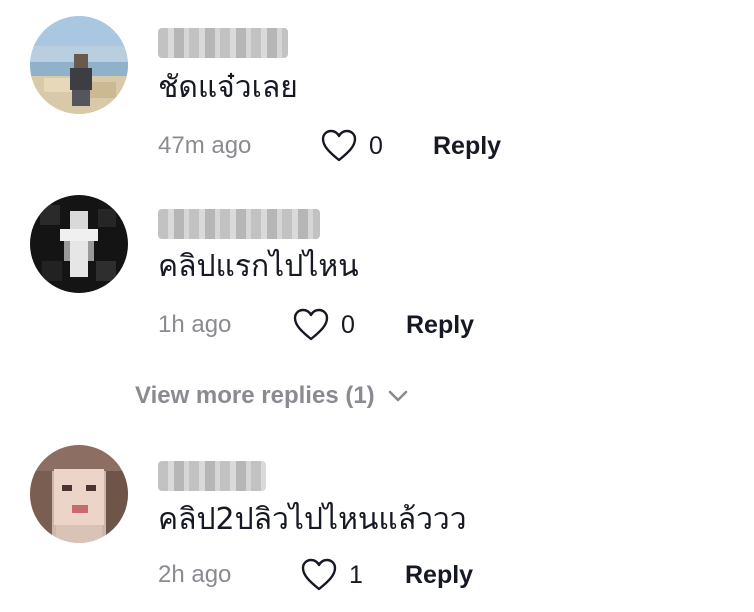  What do you see at coordinates (258, 266) in the screenshot?
I see `comment-text: คลิปแรกไปไหน` at bounding box center [258, 266].